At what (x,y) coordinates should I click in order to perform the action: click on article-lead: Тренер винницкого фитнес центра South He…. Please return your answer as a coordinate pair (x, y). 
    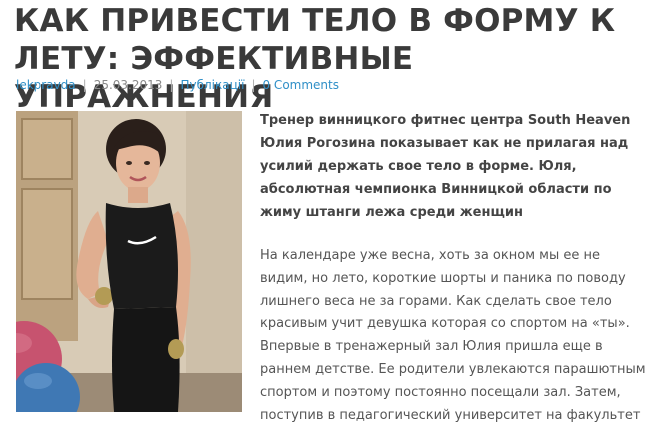
    Looking at the image, I should click on (445, 166).